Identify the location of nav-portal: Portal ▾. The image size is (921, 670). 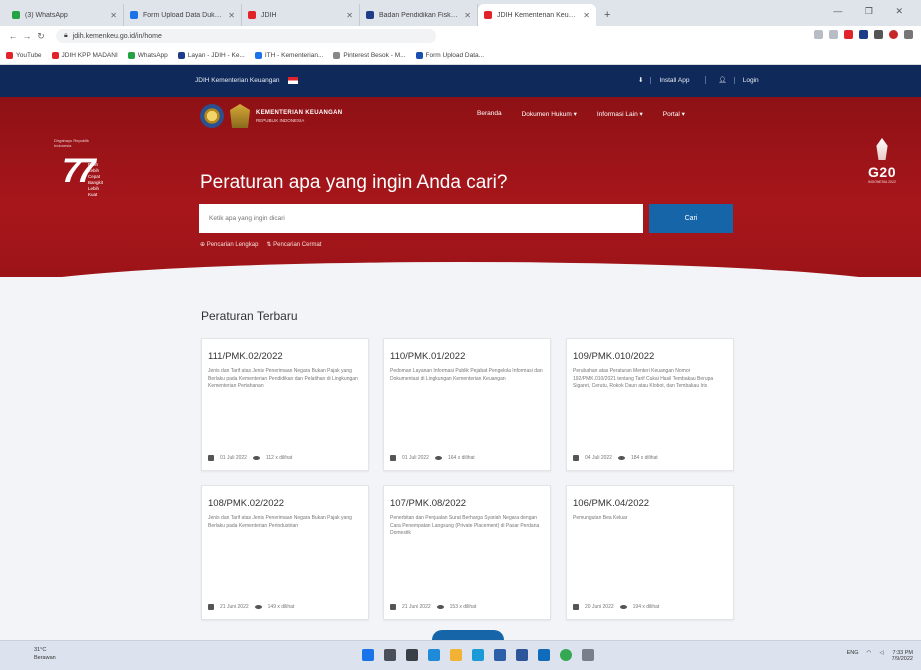
(674, 114).